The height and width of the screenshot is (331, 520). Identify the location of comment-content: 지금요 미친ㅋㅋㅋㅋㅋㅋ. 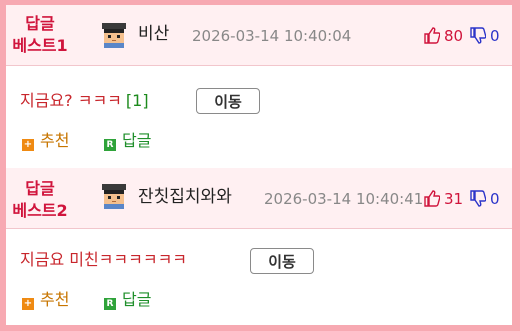
(105, 260).